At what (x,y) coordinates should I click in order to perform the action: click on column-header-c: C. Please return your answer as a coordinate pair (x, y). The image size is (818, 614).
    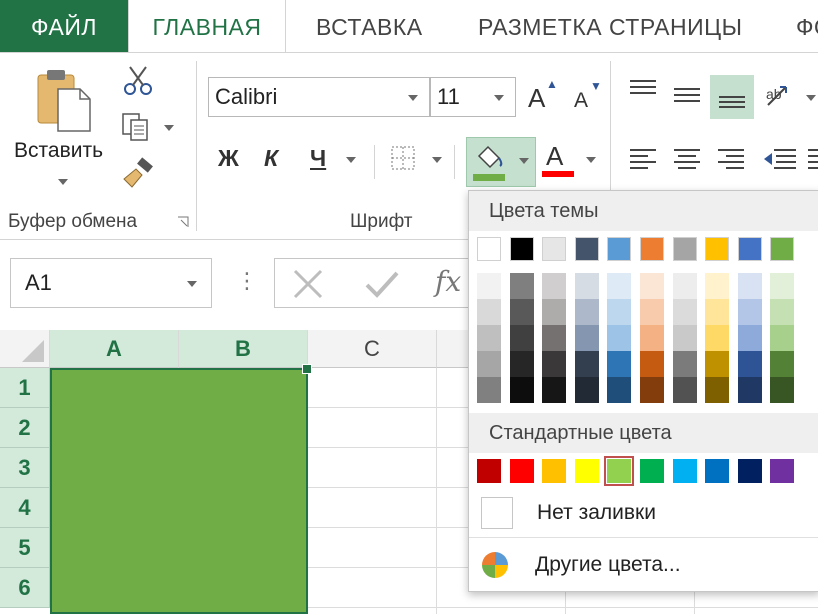
    Looking at the image, I should click on (372, 349).